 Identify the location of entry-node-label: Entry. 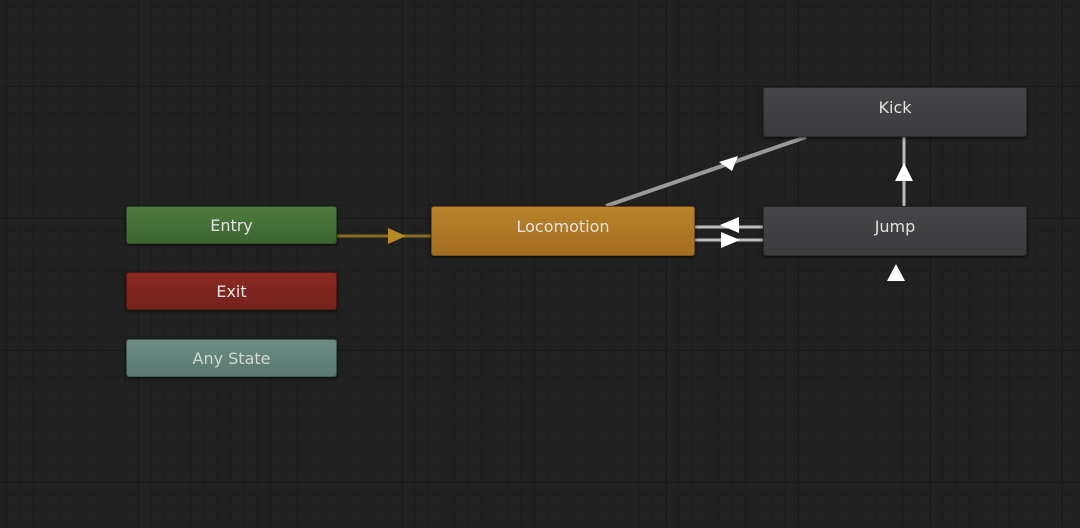
(231, 225).